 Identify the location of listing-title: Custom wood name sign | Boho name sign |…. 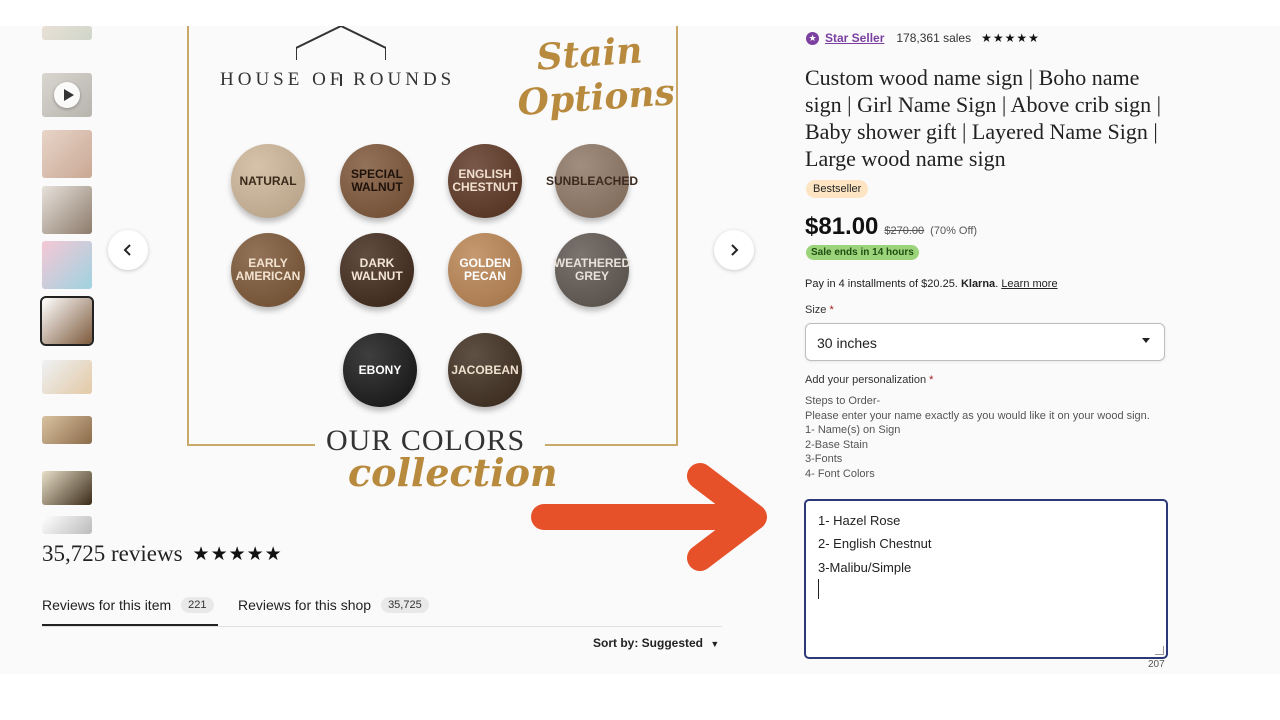
(983, 118).